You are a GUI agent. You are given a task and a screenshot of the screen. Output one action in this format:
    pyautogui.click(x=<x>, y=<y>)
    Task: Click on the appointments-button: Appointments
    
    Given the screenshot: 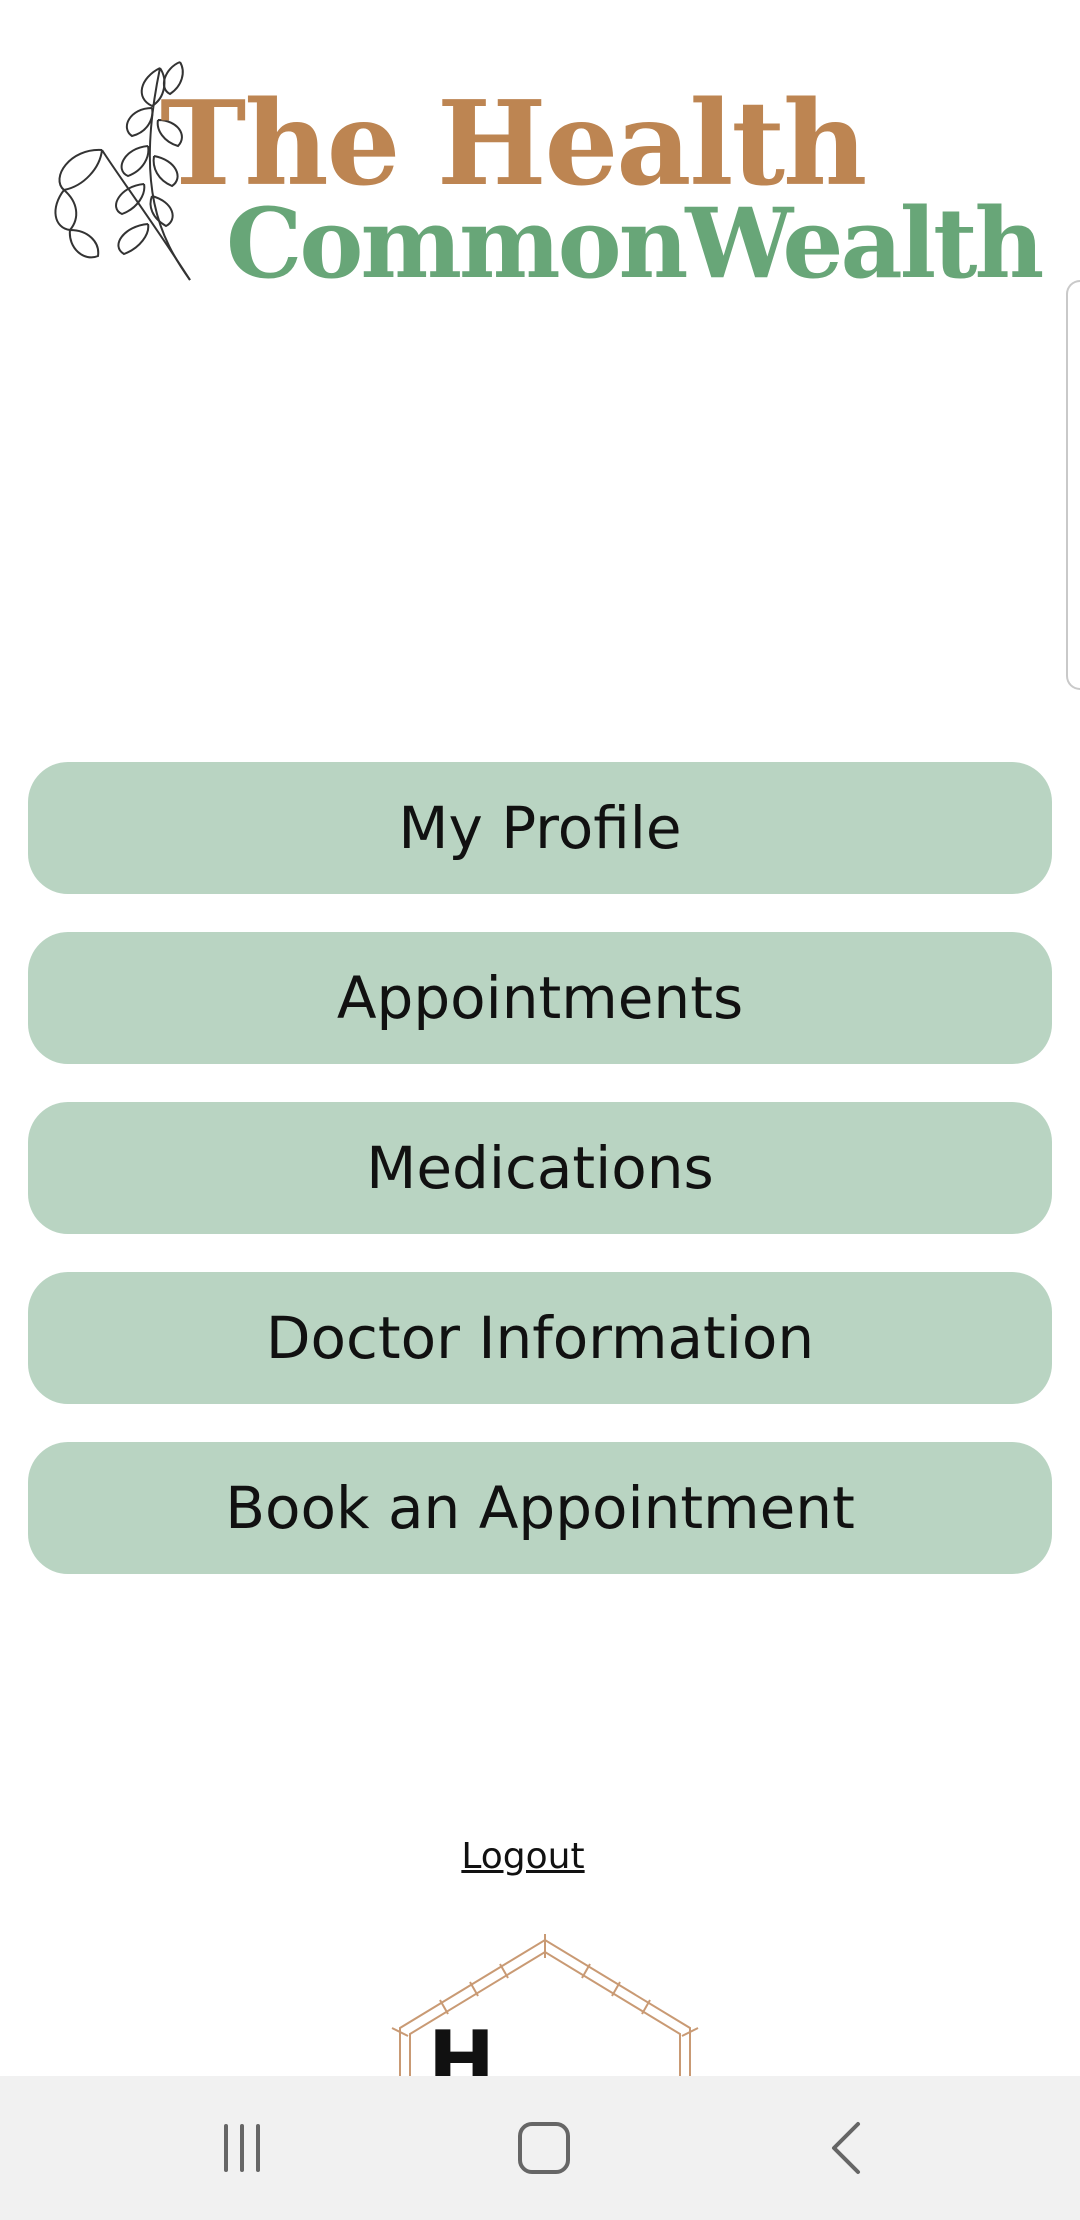 What is the action you would take?
    pyautogui.click(x=540, y=998)
    